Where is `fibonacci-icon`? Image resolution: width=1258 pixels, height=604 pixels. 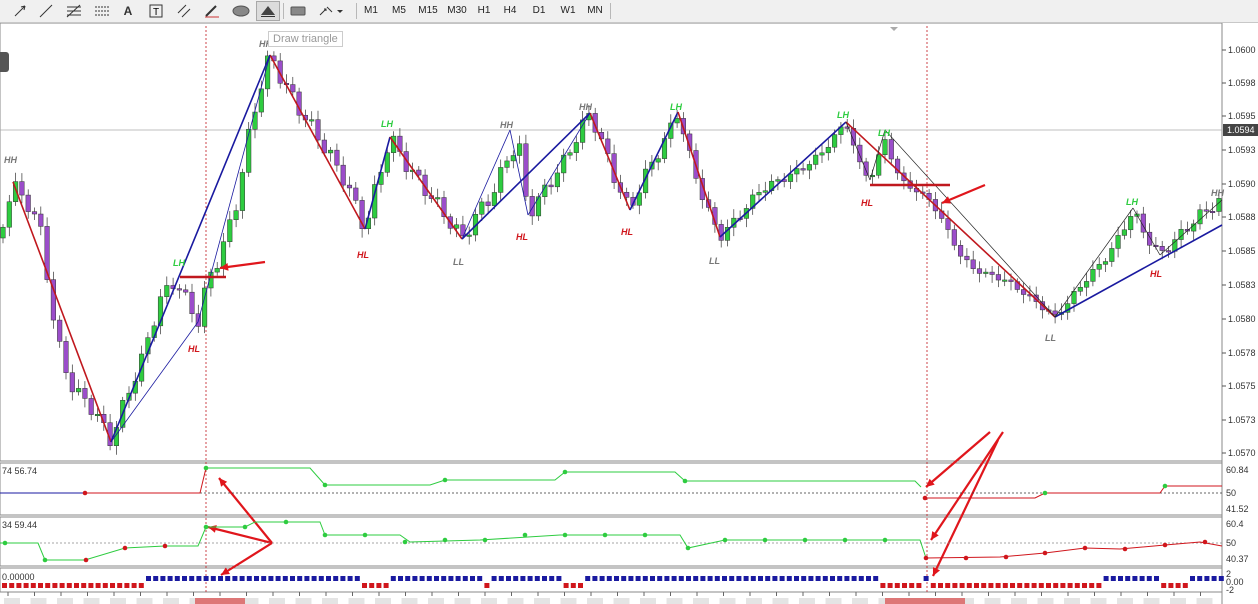 fibonacci-icon is located at coordinates (74, 11).